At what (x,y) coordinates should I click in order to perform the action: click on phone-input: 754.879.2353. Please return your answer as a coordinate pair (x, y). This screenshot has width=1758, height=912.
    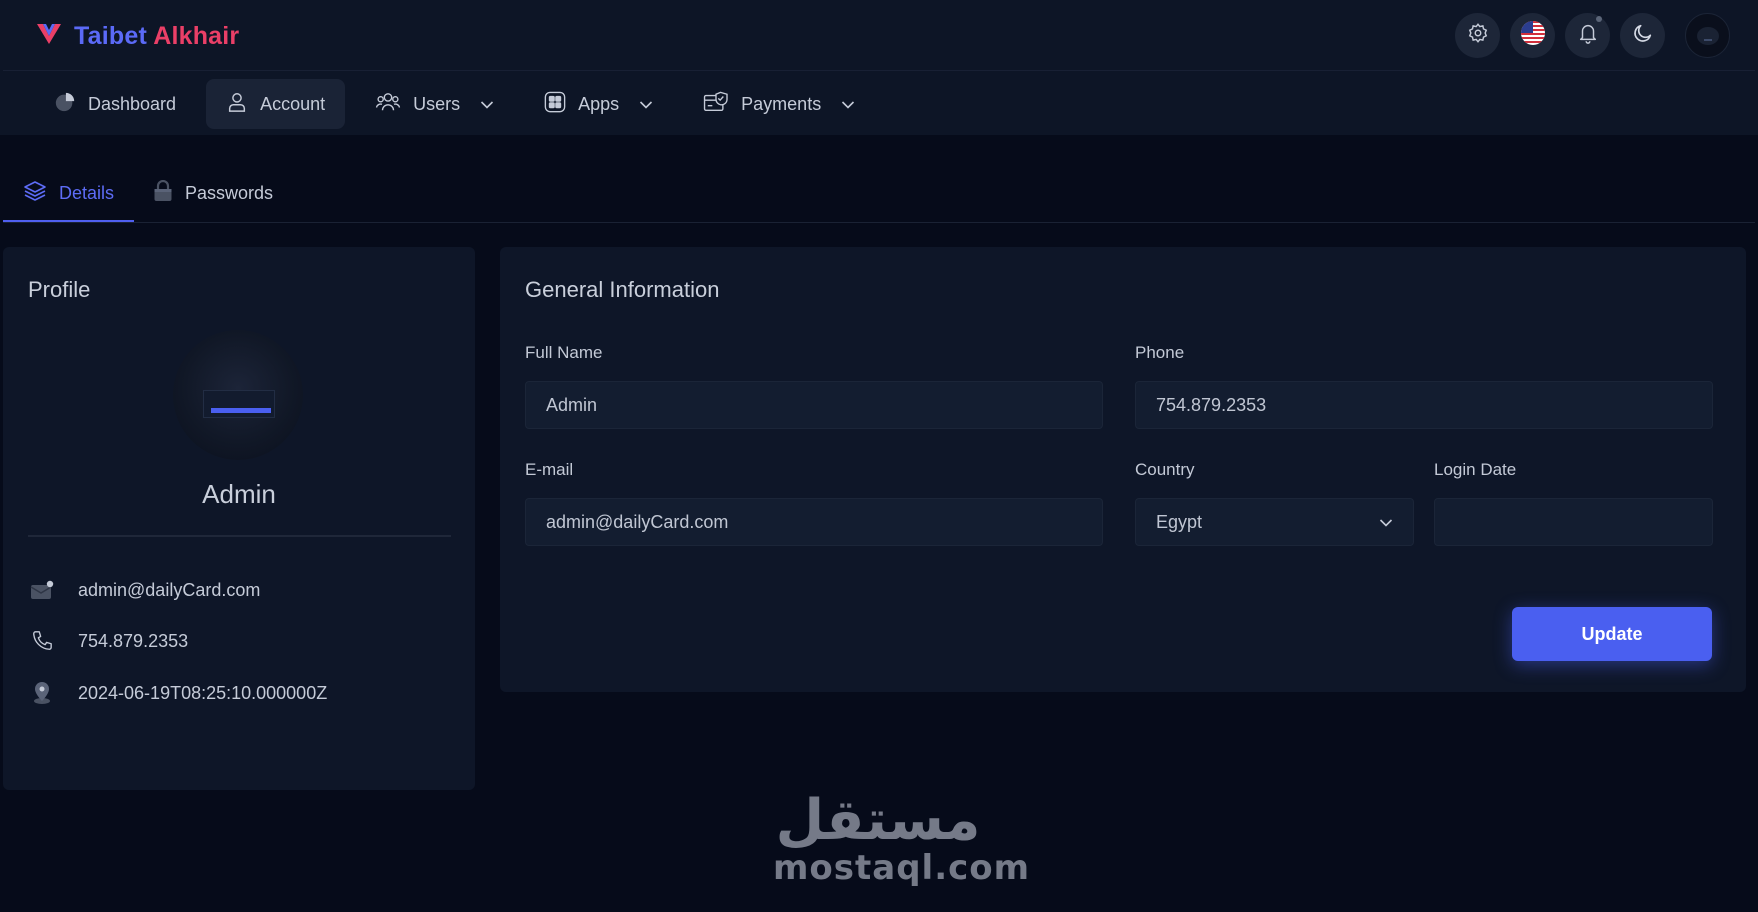
    Looking at the image, I should click on (1424, 405).